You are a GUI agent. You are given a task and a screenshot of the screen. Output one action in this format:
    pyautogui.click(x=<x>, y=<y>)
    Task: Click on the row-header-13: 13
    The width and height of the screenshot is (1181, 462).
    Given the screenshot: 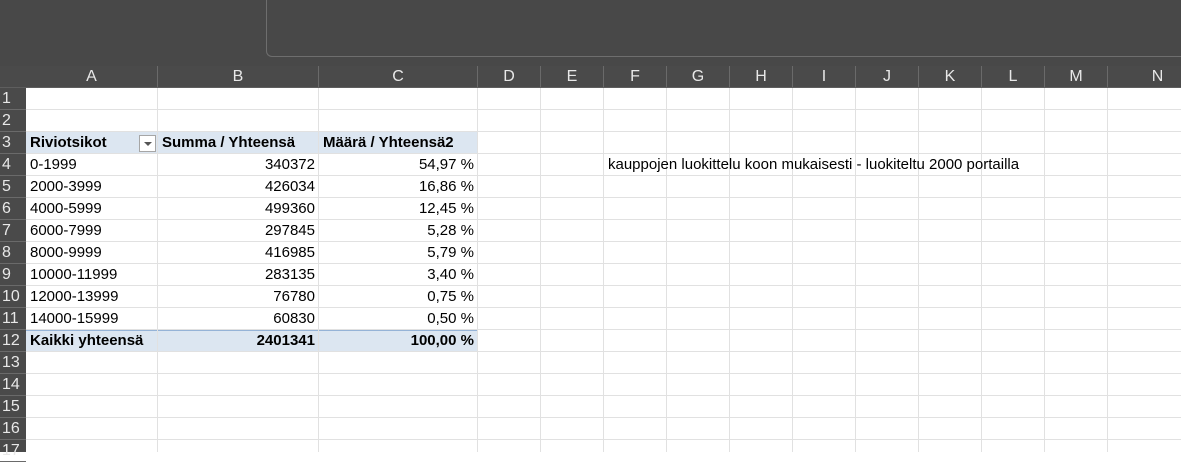 What is the action you would take?
    pyautogui.click(x=13, y=363)
    